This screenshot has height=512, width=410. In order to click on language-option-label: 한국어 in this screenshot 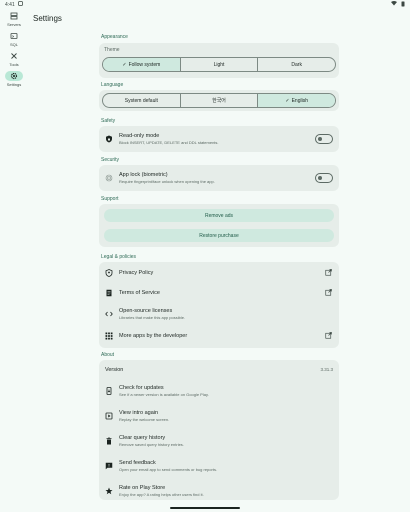, I will do `click(219, 101)`.